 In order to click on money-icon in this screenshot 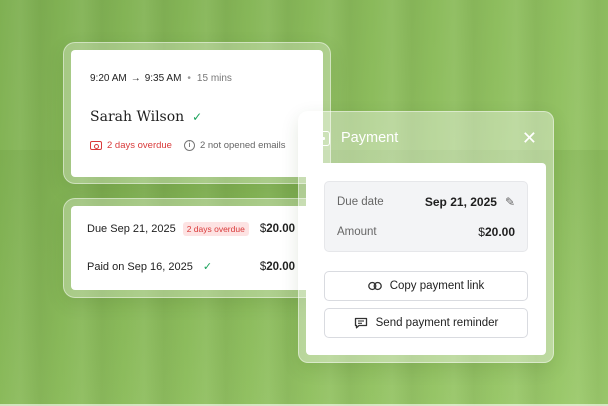, I will do `click(96, 145)`.